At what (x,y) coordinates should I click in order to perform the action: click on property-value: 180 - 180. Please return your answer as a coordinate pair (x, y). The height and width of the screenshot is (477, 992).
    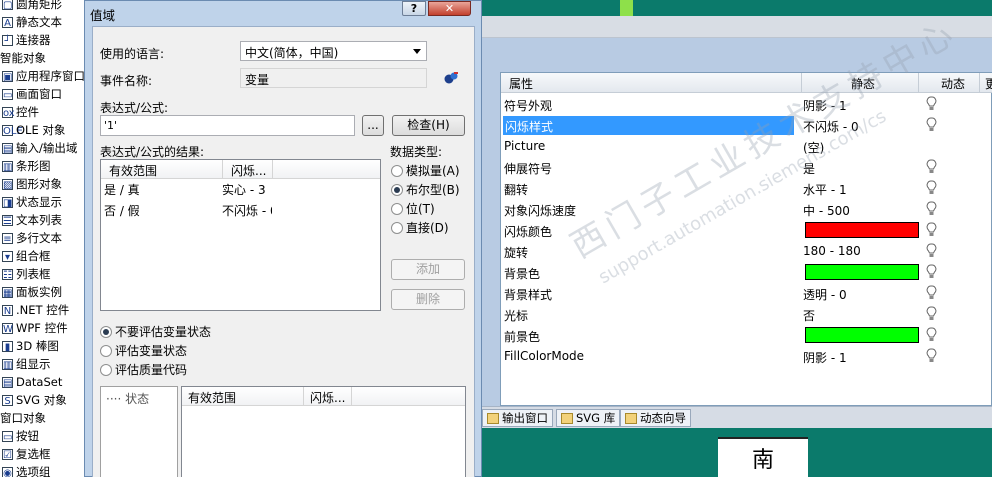
    Looking at the image, I should click on (832, 251).